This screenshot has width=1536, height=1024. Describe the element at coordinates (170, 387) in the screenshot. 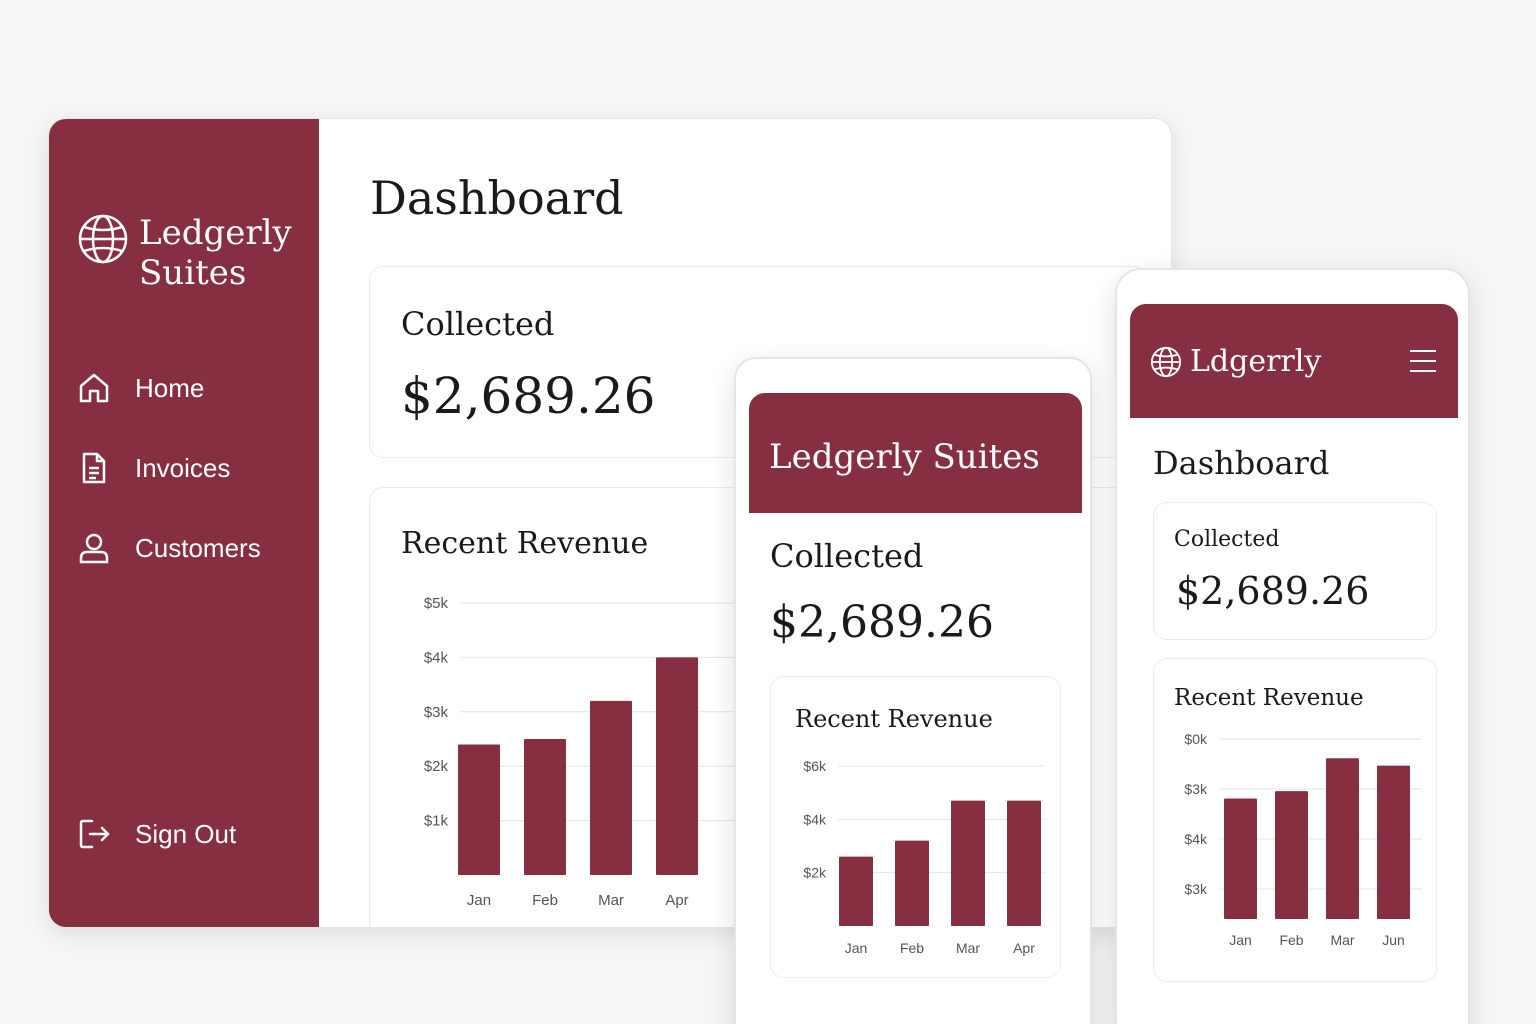

I see `nav-label-home: Home` at that location.